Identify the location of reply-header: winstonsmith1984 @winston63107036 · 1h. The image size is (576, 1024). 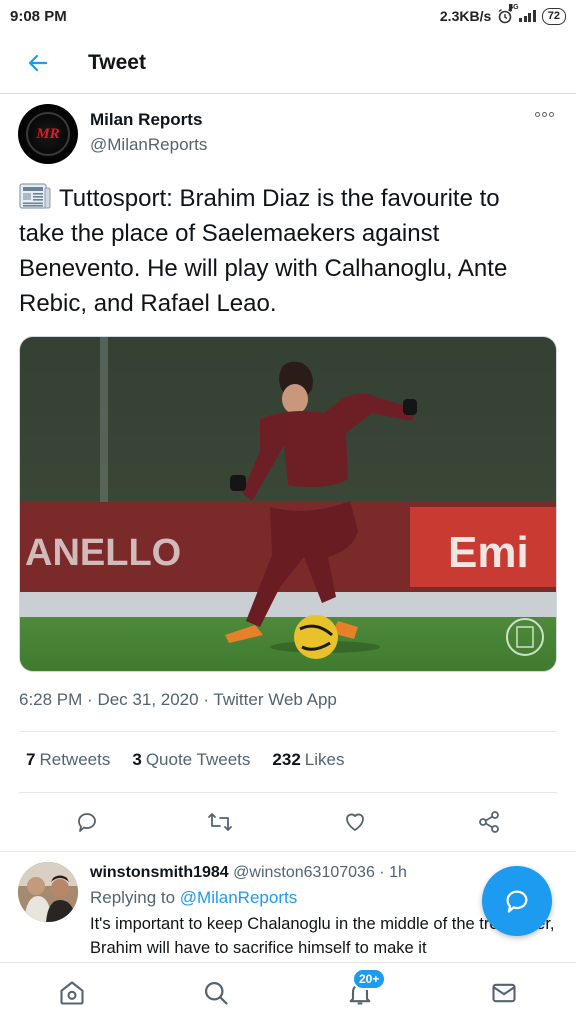
(248, 872).